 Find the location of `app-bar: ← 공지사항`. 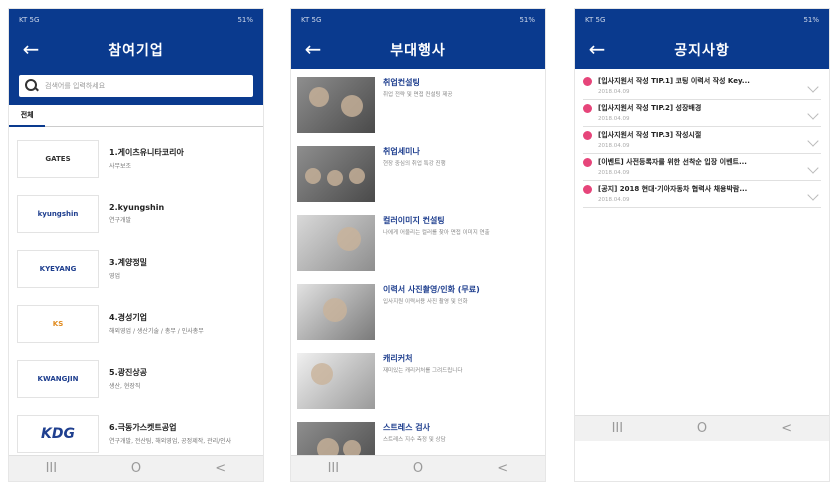

app-bar: ← 공지사항 is located at coordinates (702, 50).